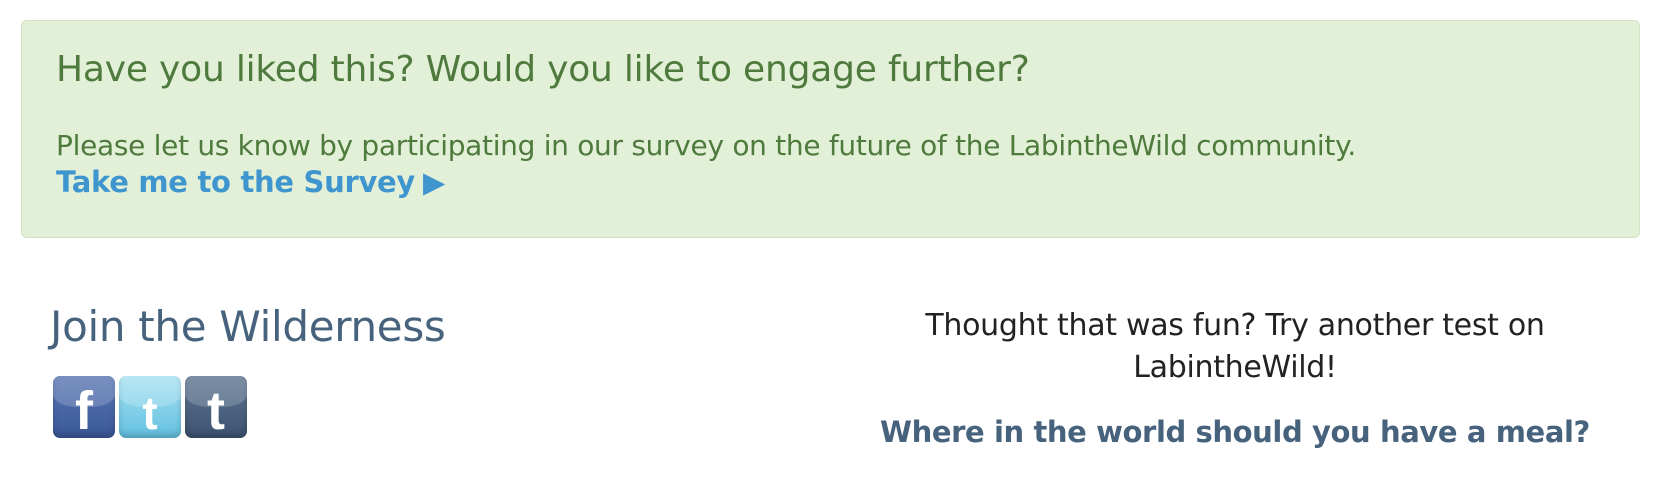 The width and height of the screenshot is (1656, 480). What do you see at coordinates (84, 409) in the screenshot?
I see `facebook-glyph: f` at bounding box center [84, 409].